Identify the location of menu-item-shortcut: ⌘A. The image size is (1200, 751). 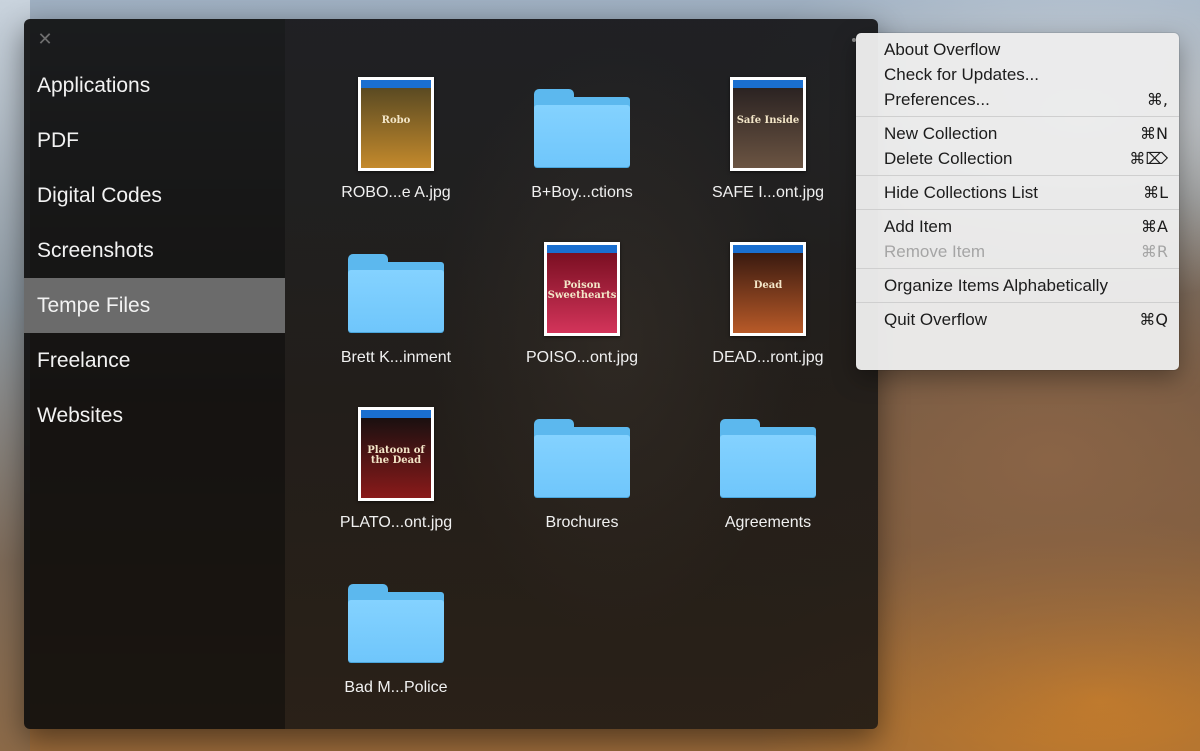
(1154, 226).